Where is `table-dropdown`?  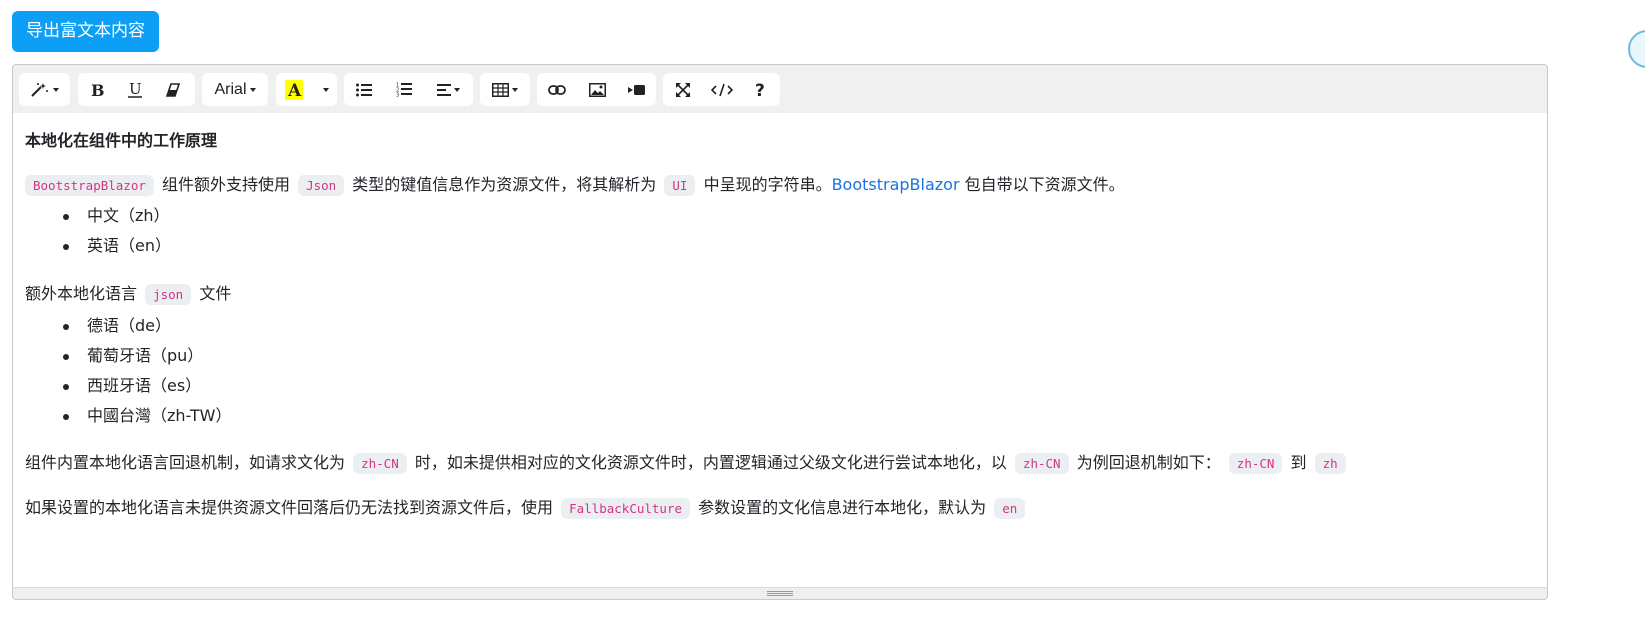 table-dropdown is located at coordinates (505, 89).